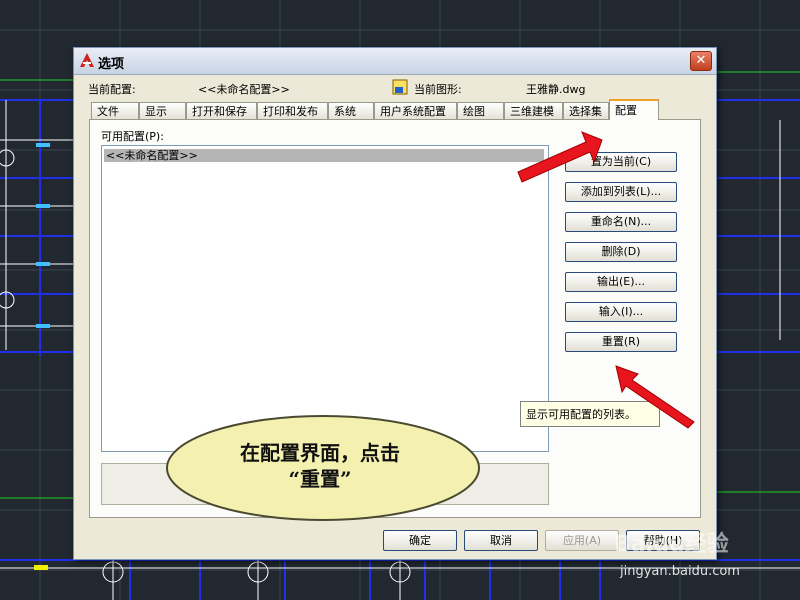  I want to click on tab-3d-modeling: 三维建模, so click(533, 110).